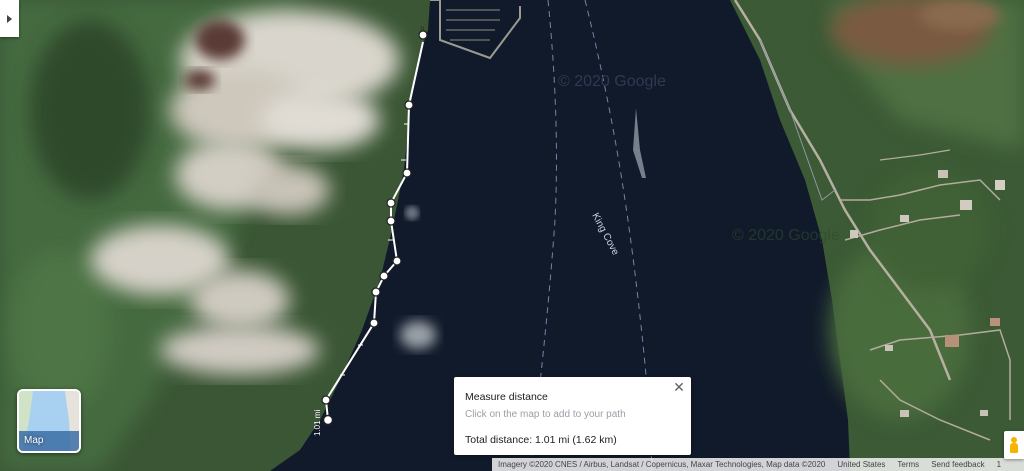 The width and height of the screenshot is (1024, 471). Describe the element at coordinates (1014, 448) in the screenshot. I see `pegman-icon` at that location.